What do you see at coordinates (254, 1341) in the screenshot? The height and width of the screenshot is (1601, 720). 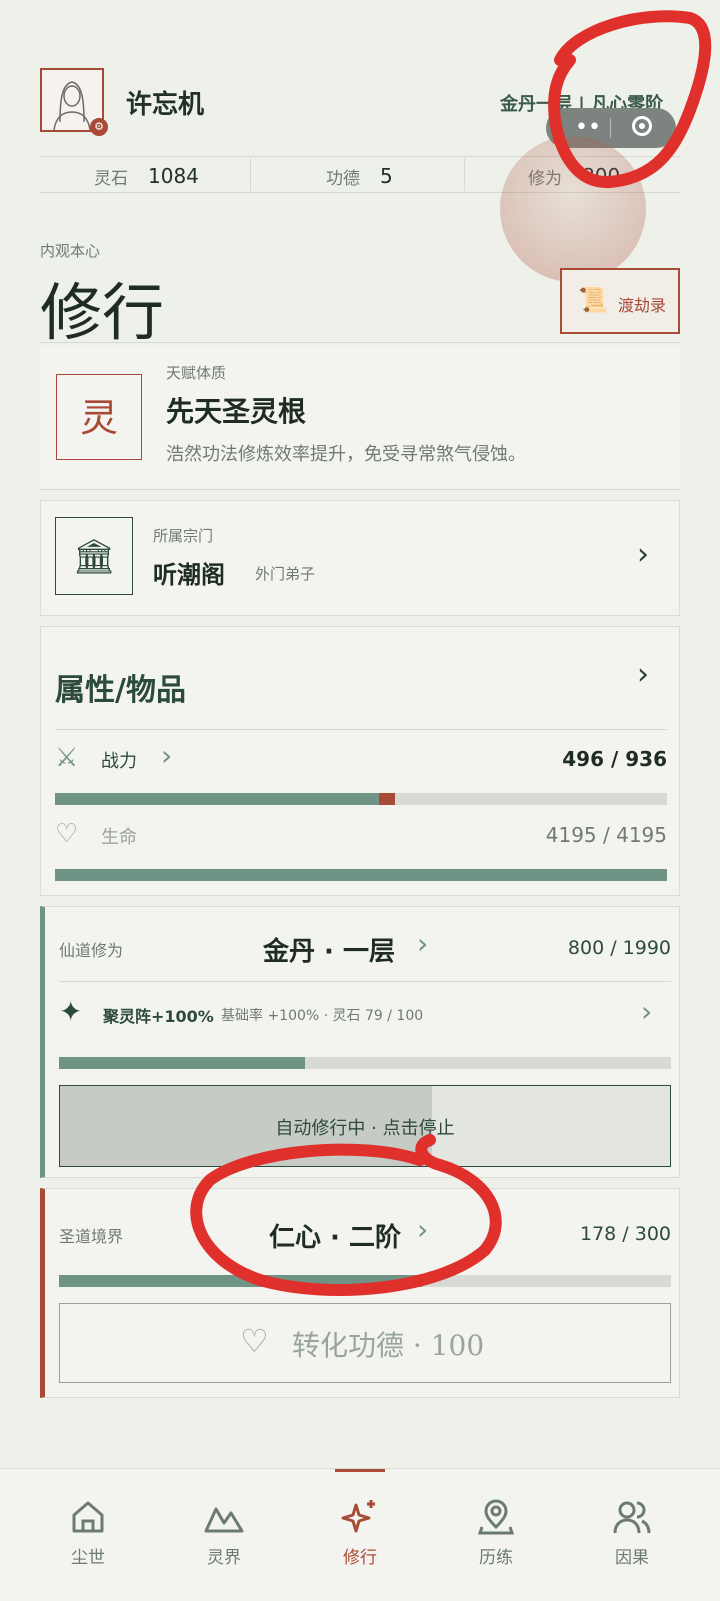 I see `handshake-heart-icon: ♡` at bounding box center [254, 1341].